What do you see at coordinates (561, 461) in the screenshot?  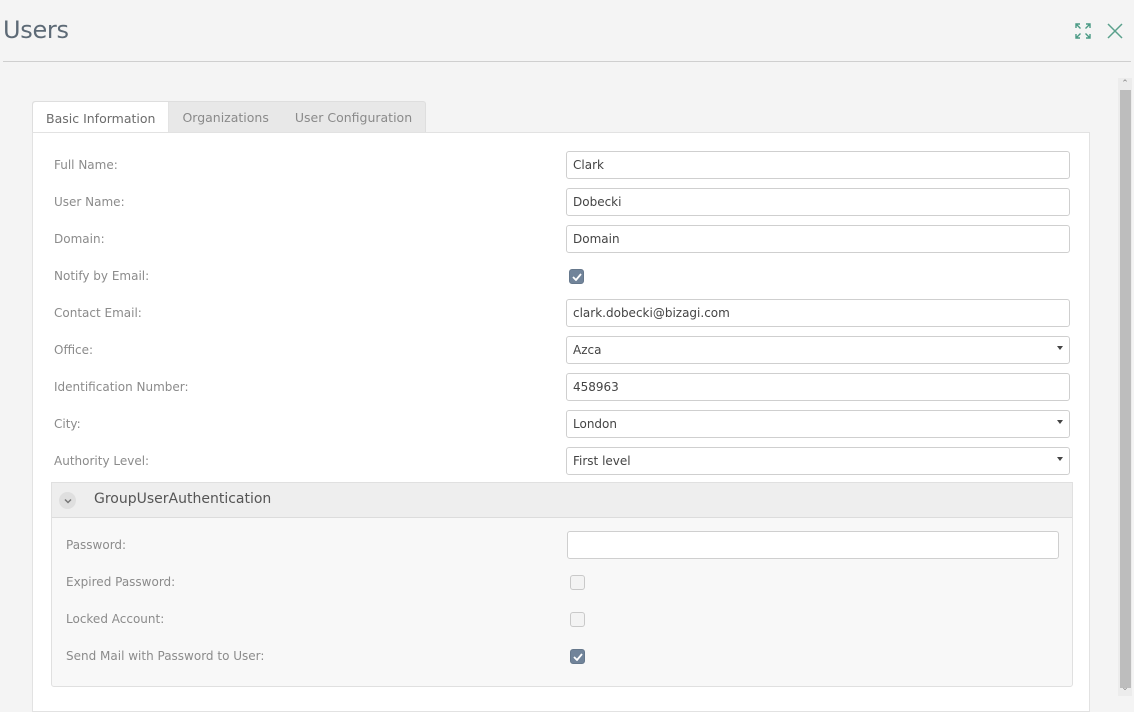 I see `authority-level-row: Authority Level: First level` at bounding box center [561, 461].